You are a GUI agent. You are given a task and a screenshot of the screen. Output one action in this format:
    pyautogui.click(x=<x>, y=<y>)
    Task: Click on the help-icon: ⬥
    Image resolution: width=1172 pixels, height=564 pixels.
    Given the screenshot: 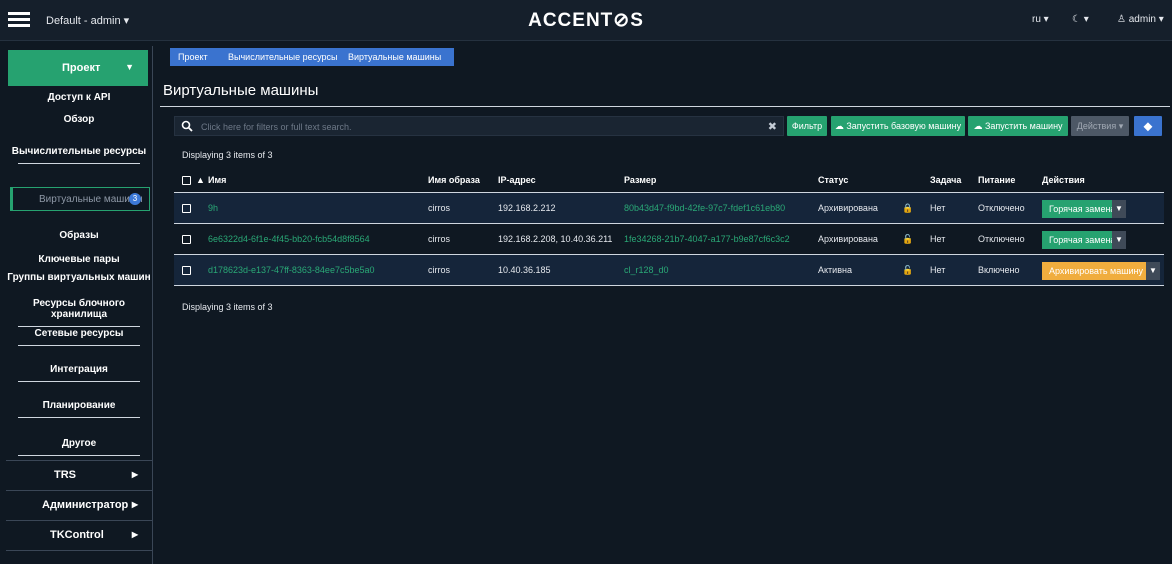 What is the action you would take?
    pyautogui.click(x=1148, y=126)
    